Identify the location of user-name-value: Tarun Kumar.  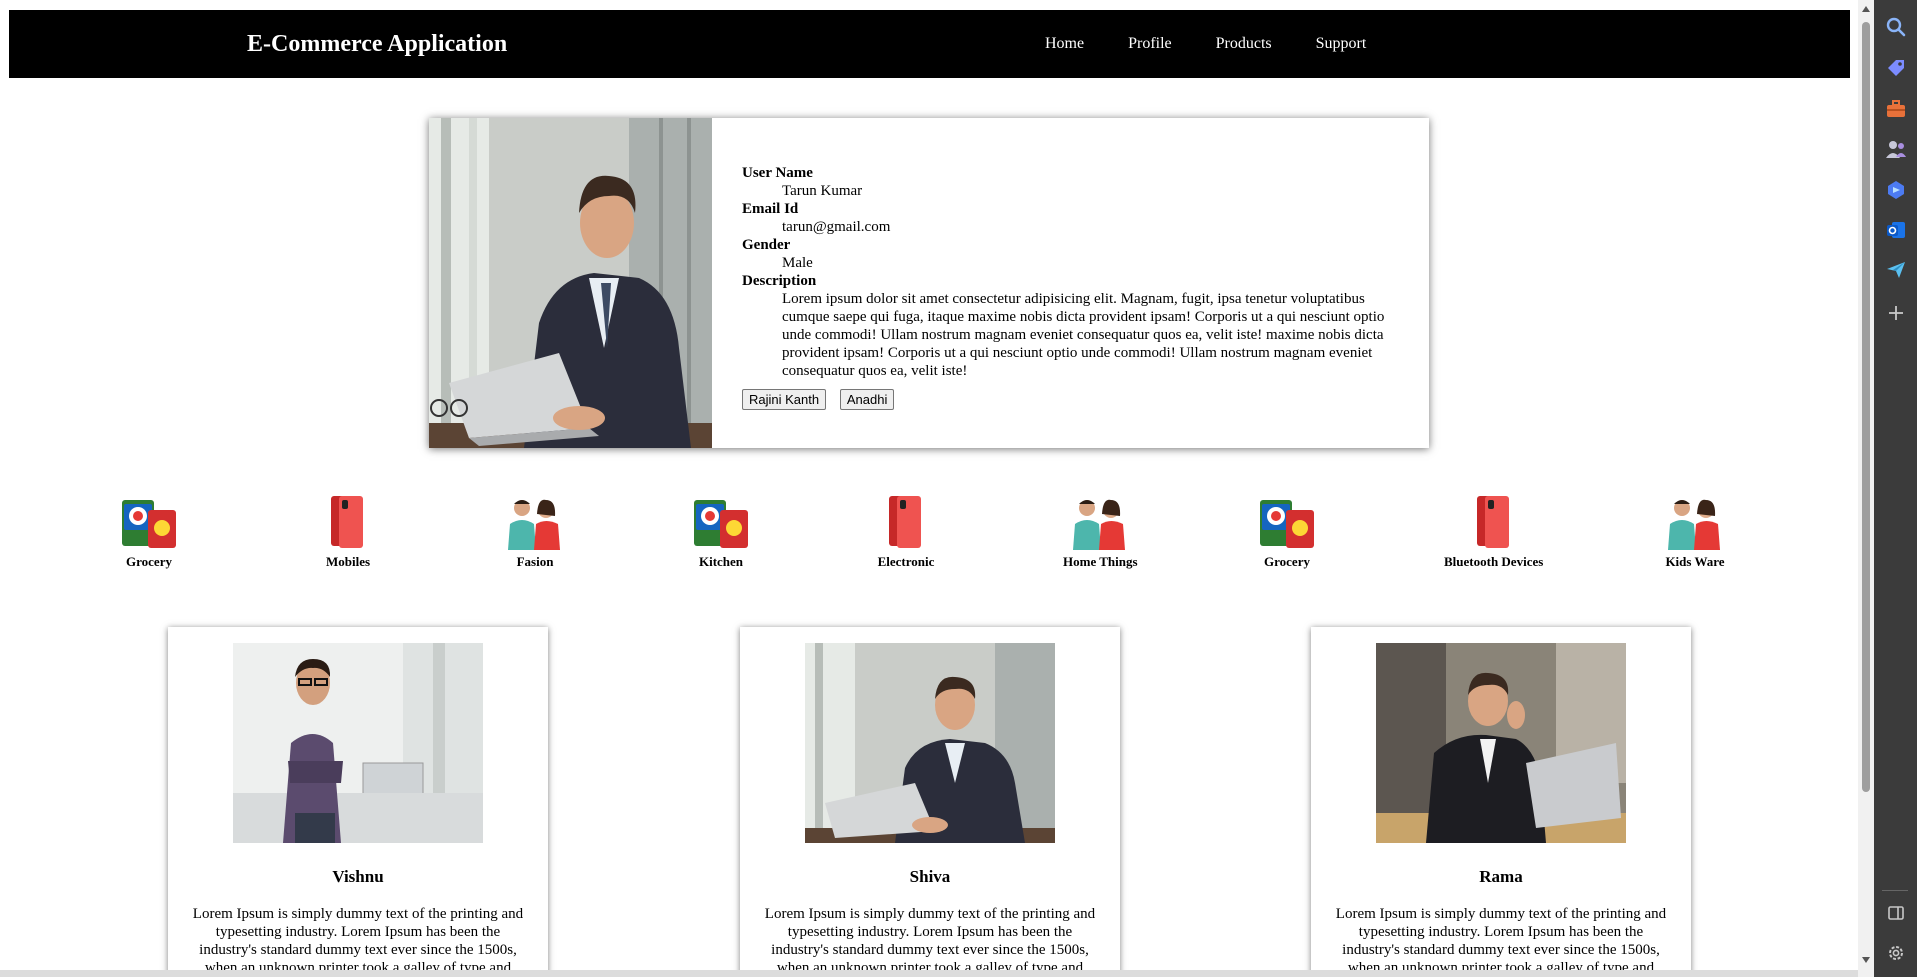
(822, 191).